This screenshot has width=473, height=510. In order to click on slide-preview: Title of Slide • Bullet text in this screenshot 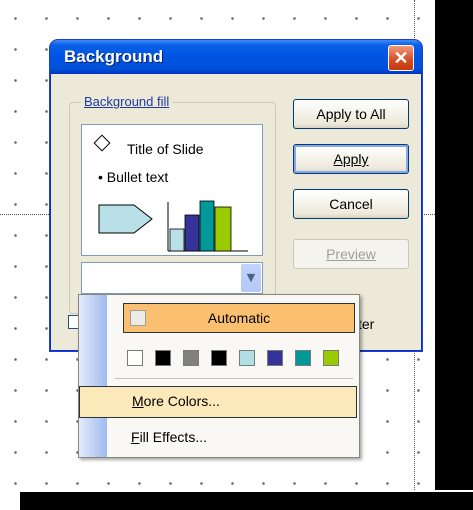, I will do `click(172, 190)`.